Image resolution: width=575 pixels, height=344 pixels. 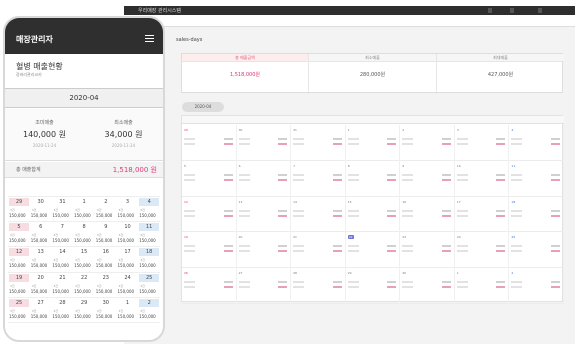 What do you see at coordinates (106, 234) in the screenshot?
I see `mobile-day-cell: 9 3건 150,000` at bounding box center [106, 234].